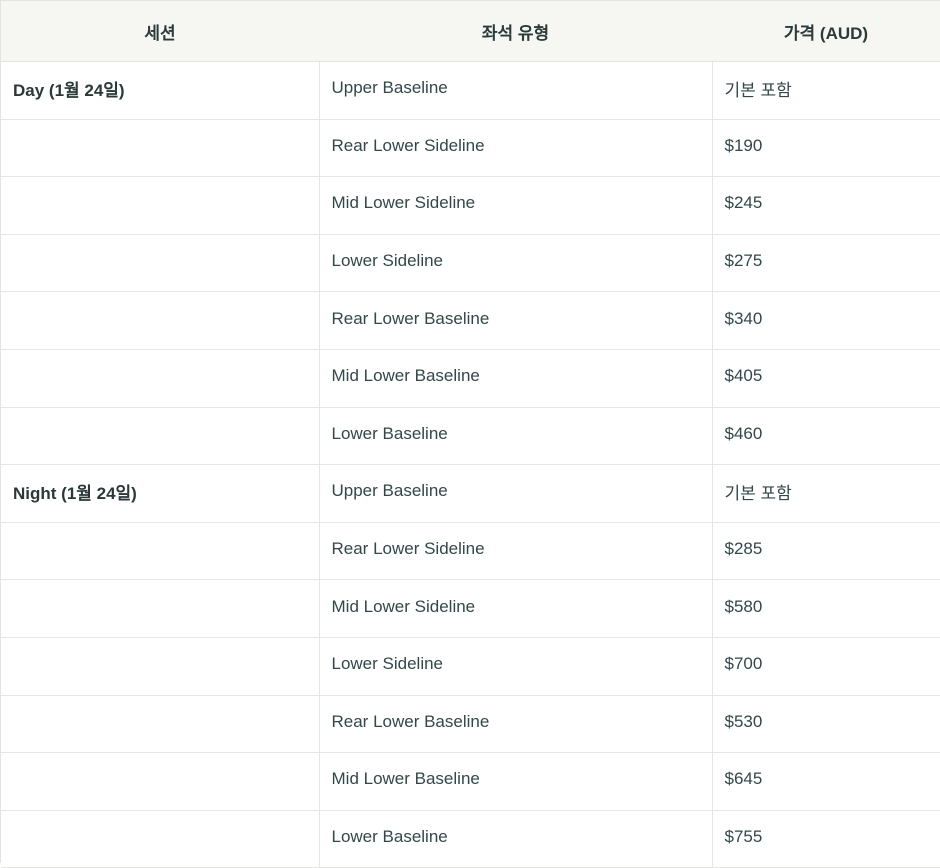 Image resolution: width=940 pixels, height=868 pixels. What do you see at coordinates (515, 31) in the screenshot?
I see `header-seat-type: 좌석 유형` at bounding box center [515, 31].